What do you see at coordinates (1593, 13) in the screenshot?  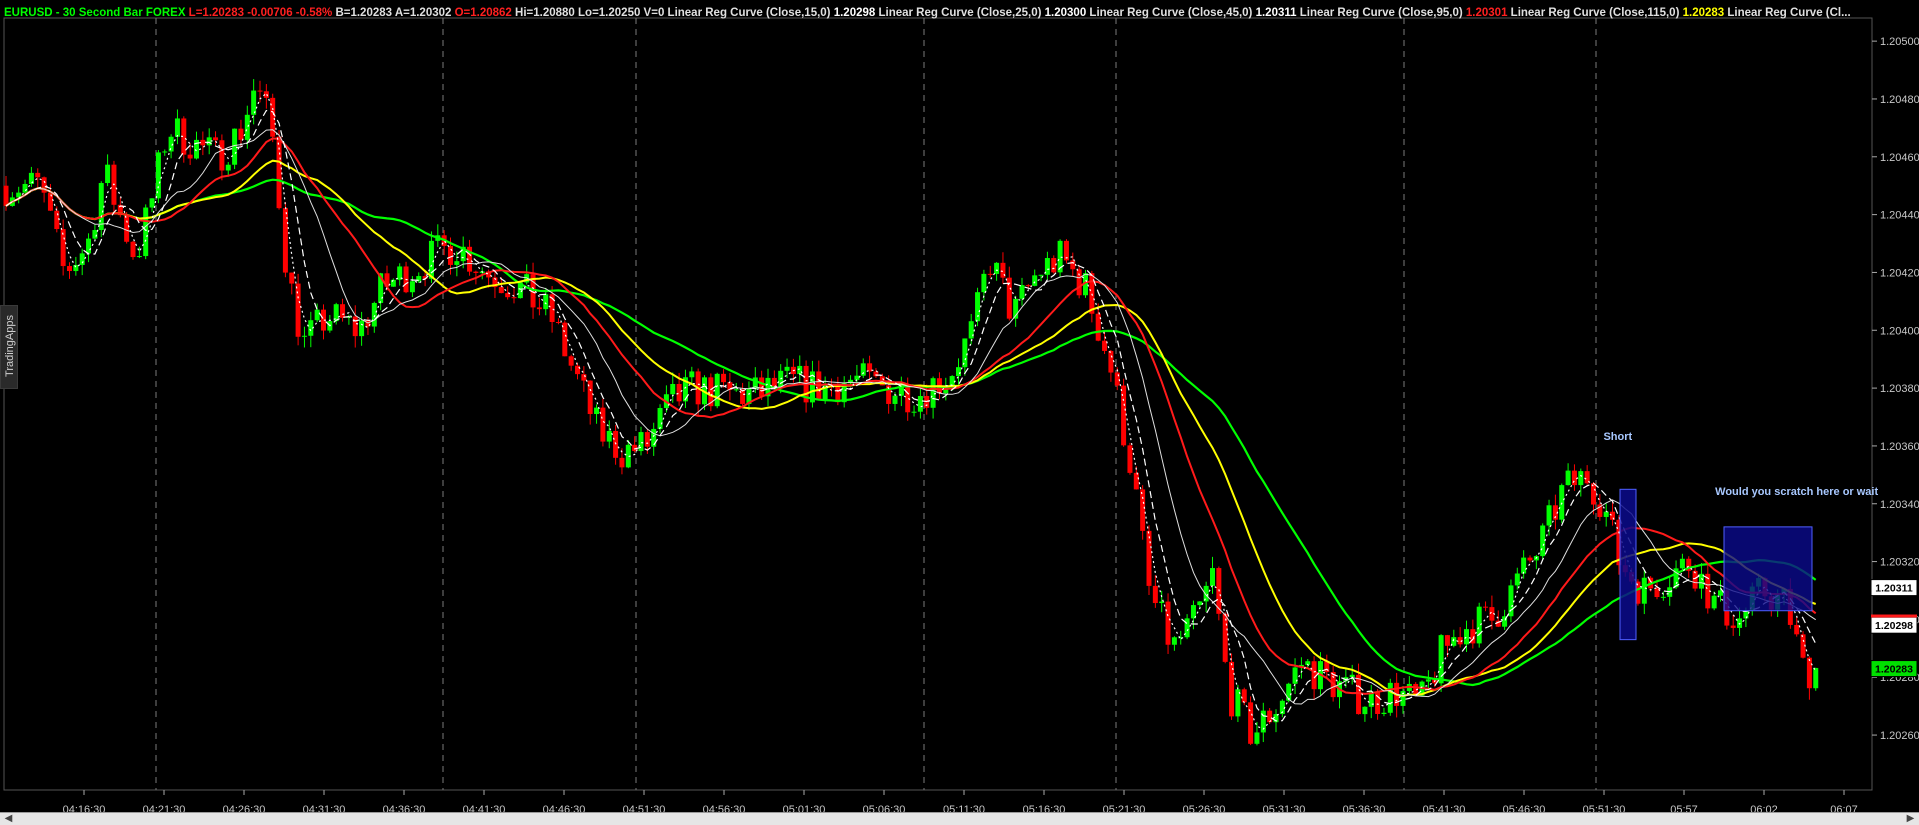 I see `indicator-label: Linear Reg Curve (Close,115,0)` at bounding box center [1593, 13].